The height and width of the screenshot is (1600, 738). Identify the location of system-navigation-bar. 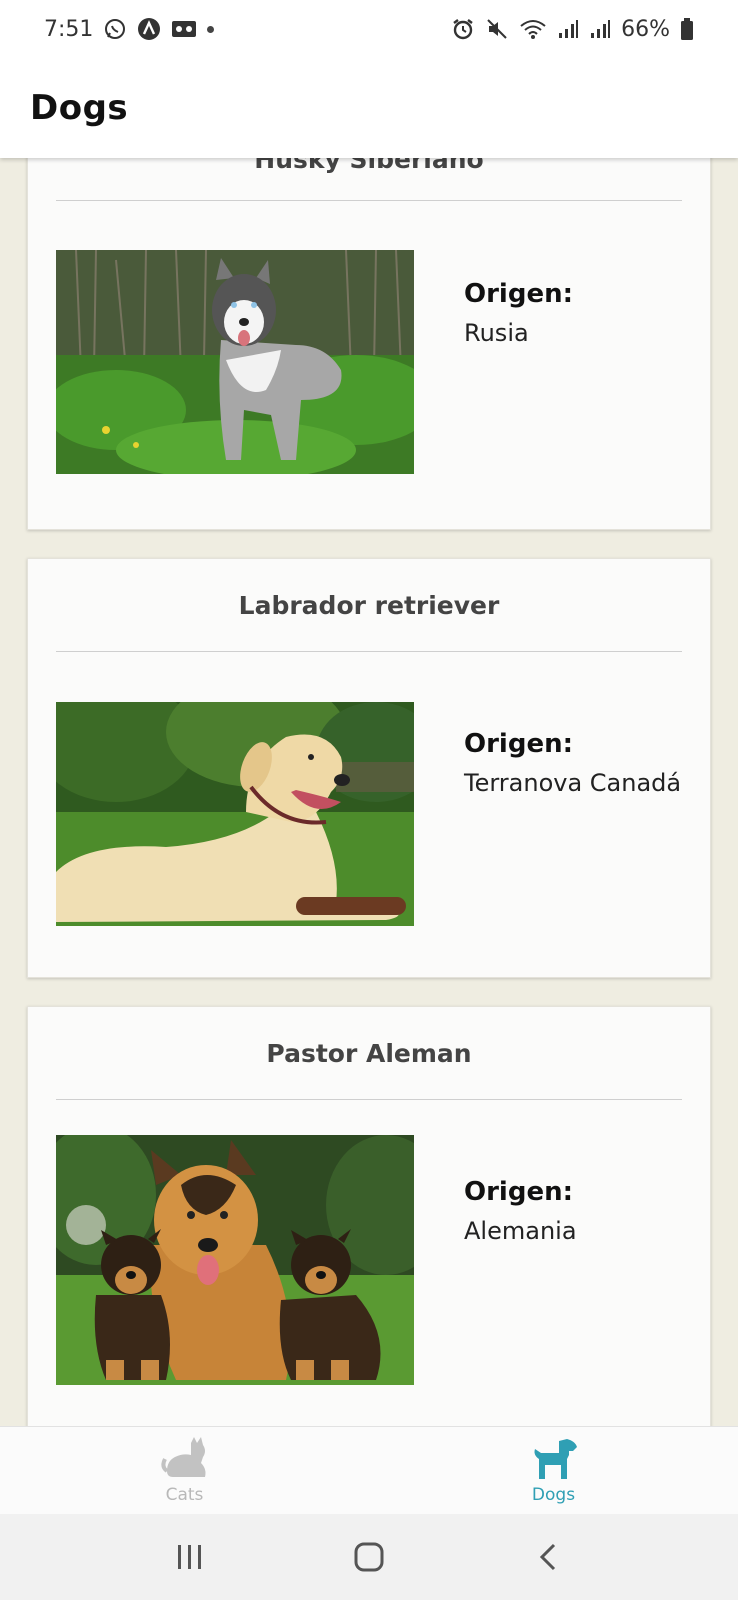
(369, 1557).